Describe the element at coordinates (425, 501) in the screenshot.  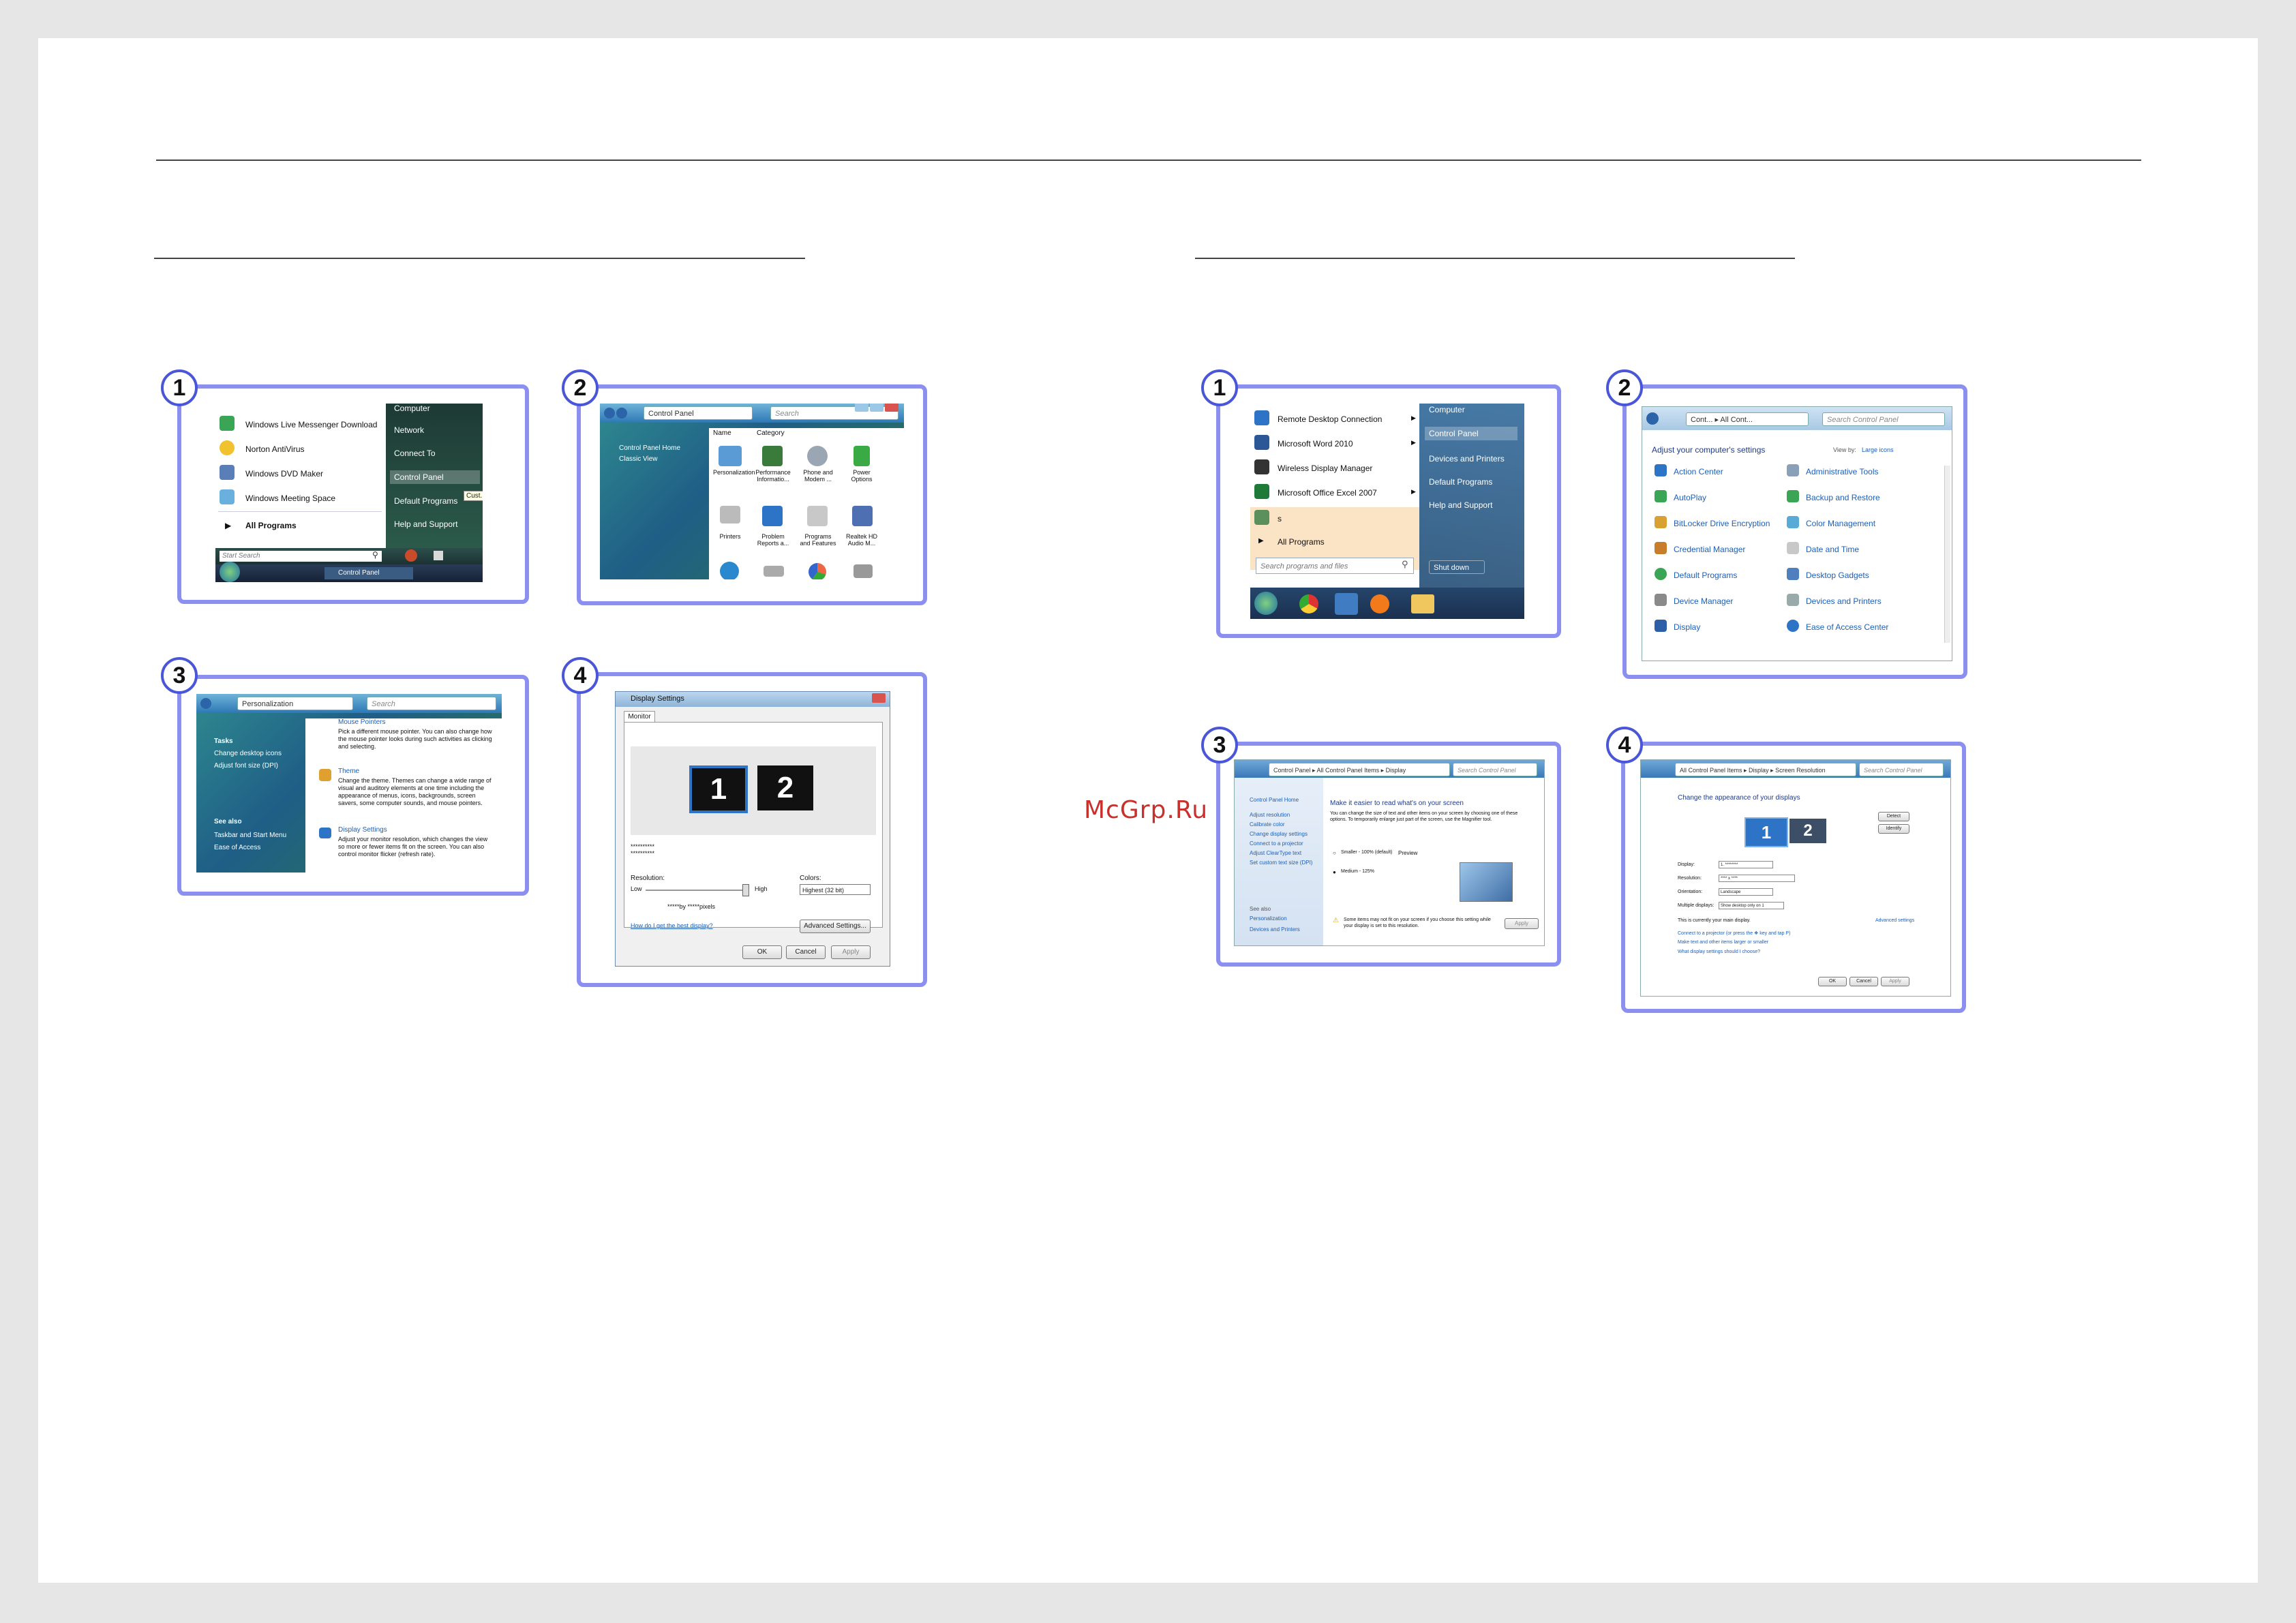
I see `vista-start-right-item: Default Programs` at that location.